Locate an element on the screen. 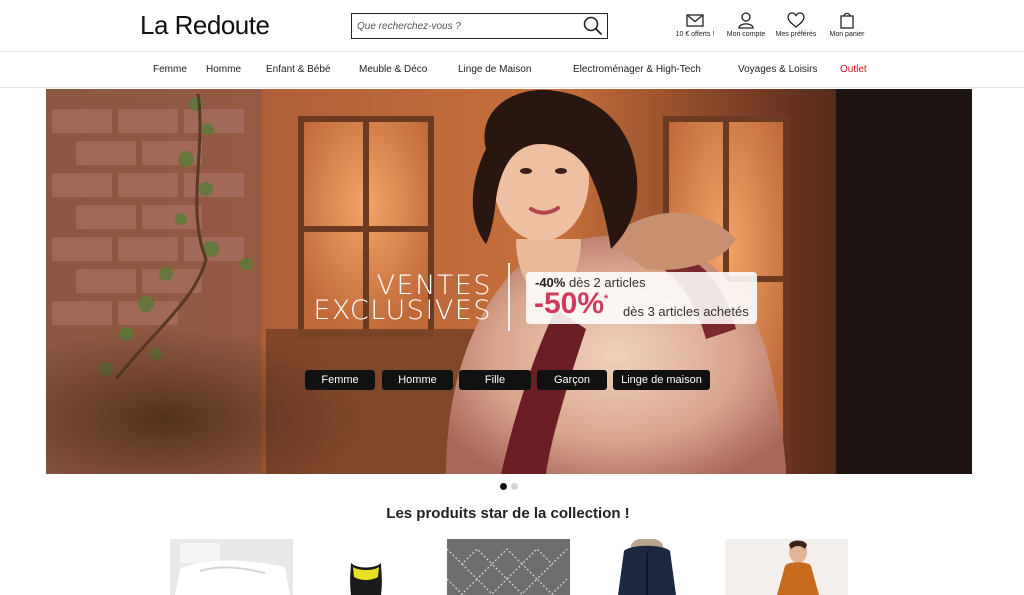 This screenshot has width=1024, height=595. product-image-swimsuit is located at coordinates (370, 567).